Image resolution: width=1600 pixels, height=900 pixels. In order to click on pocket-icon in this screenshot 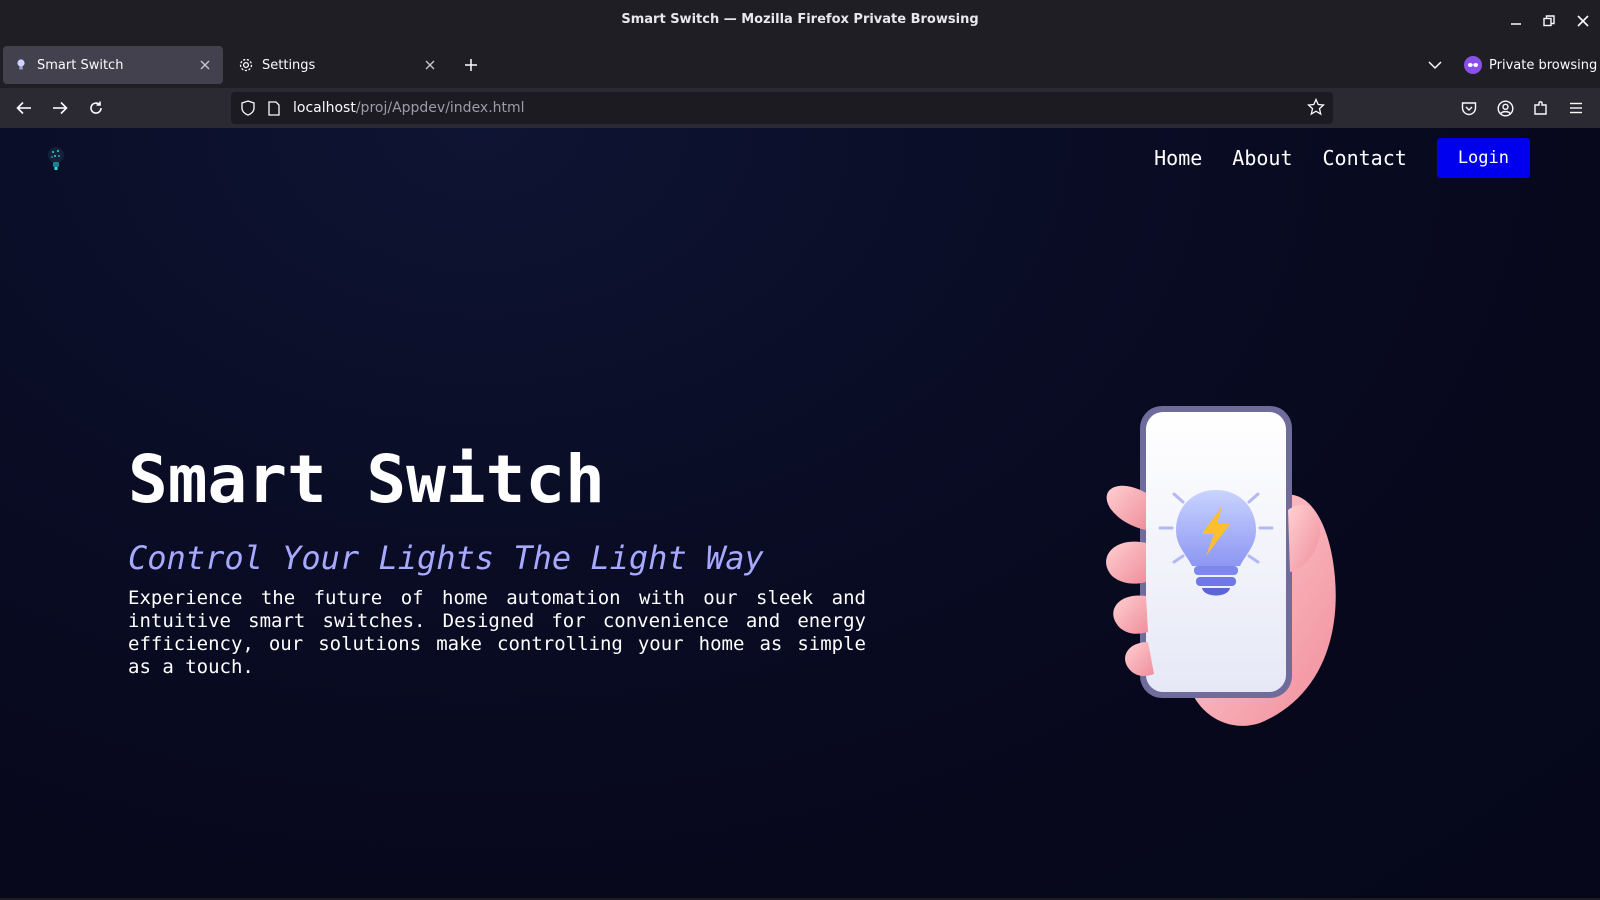, I will do `click(1469, 108)`.